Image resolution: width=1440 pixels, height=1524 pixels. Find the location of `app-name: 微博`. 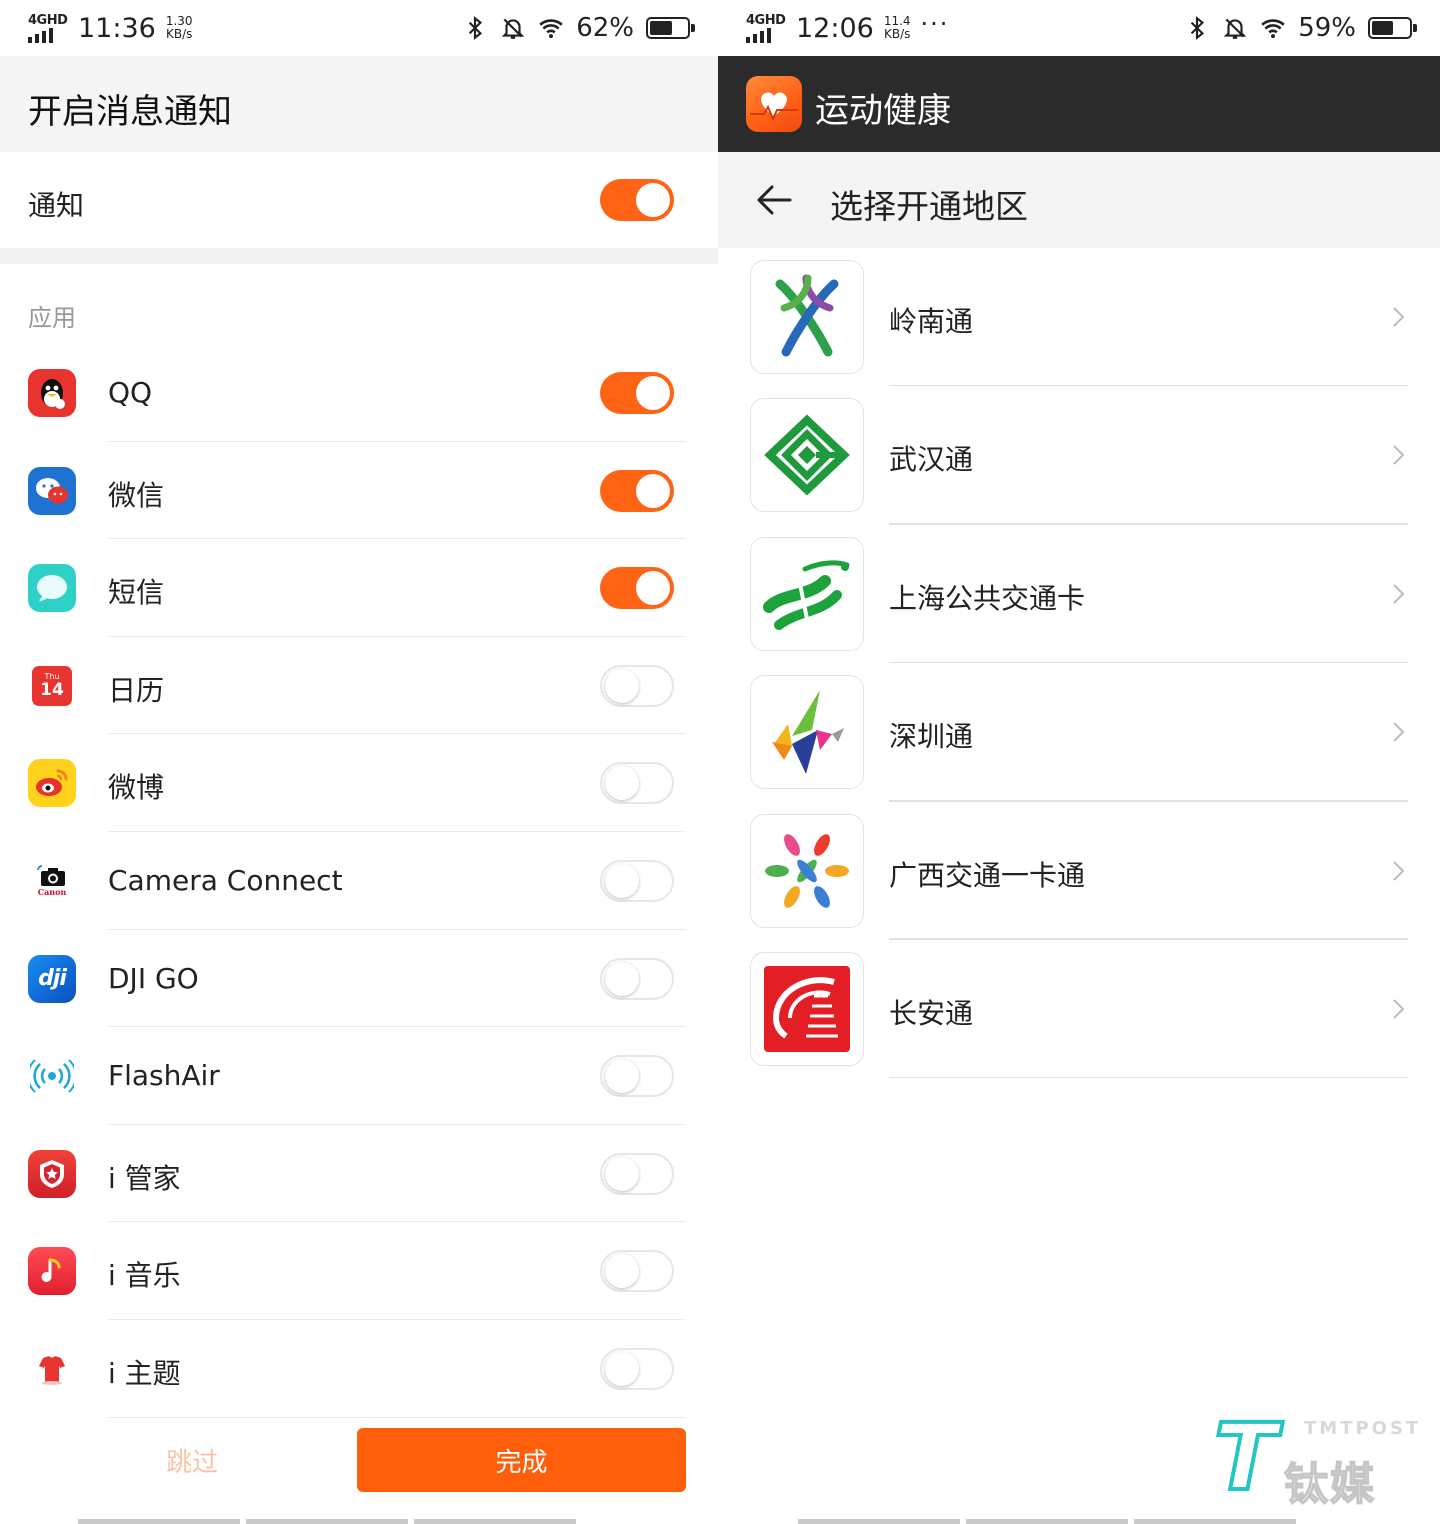

app-name: 微博 is located at coordinates (136, 788).